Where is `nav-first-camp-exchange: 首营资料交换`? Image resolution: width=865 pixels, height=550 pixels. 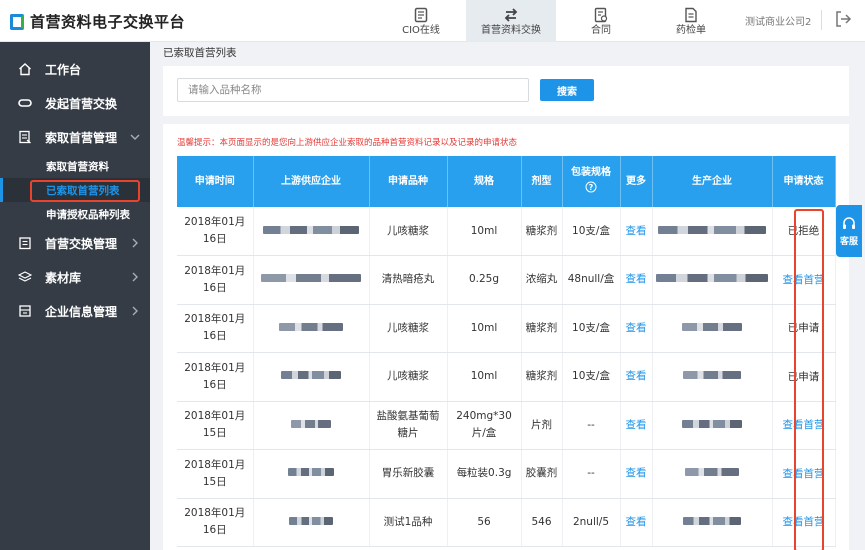 nav-first-camp-exchange: 首营资料交换 is located at coordinates (511, 21).